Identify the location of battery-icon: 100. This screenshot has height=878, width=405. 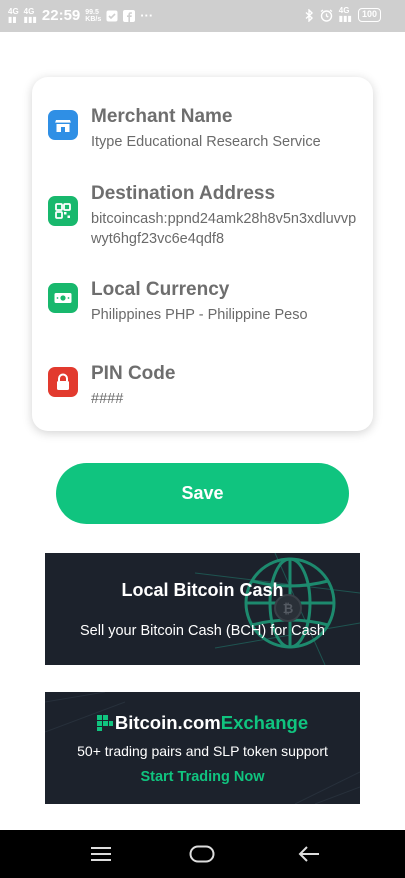
(369, 15).